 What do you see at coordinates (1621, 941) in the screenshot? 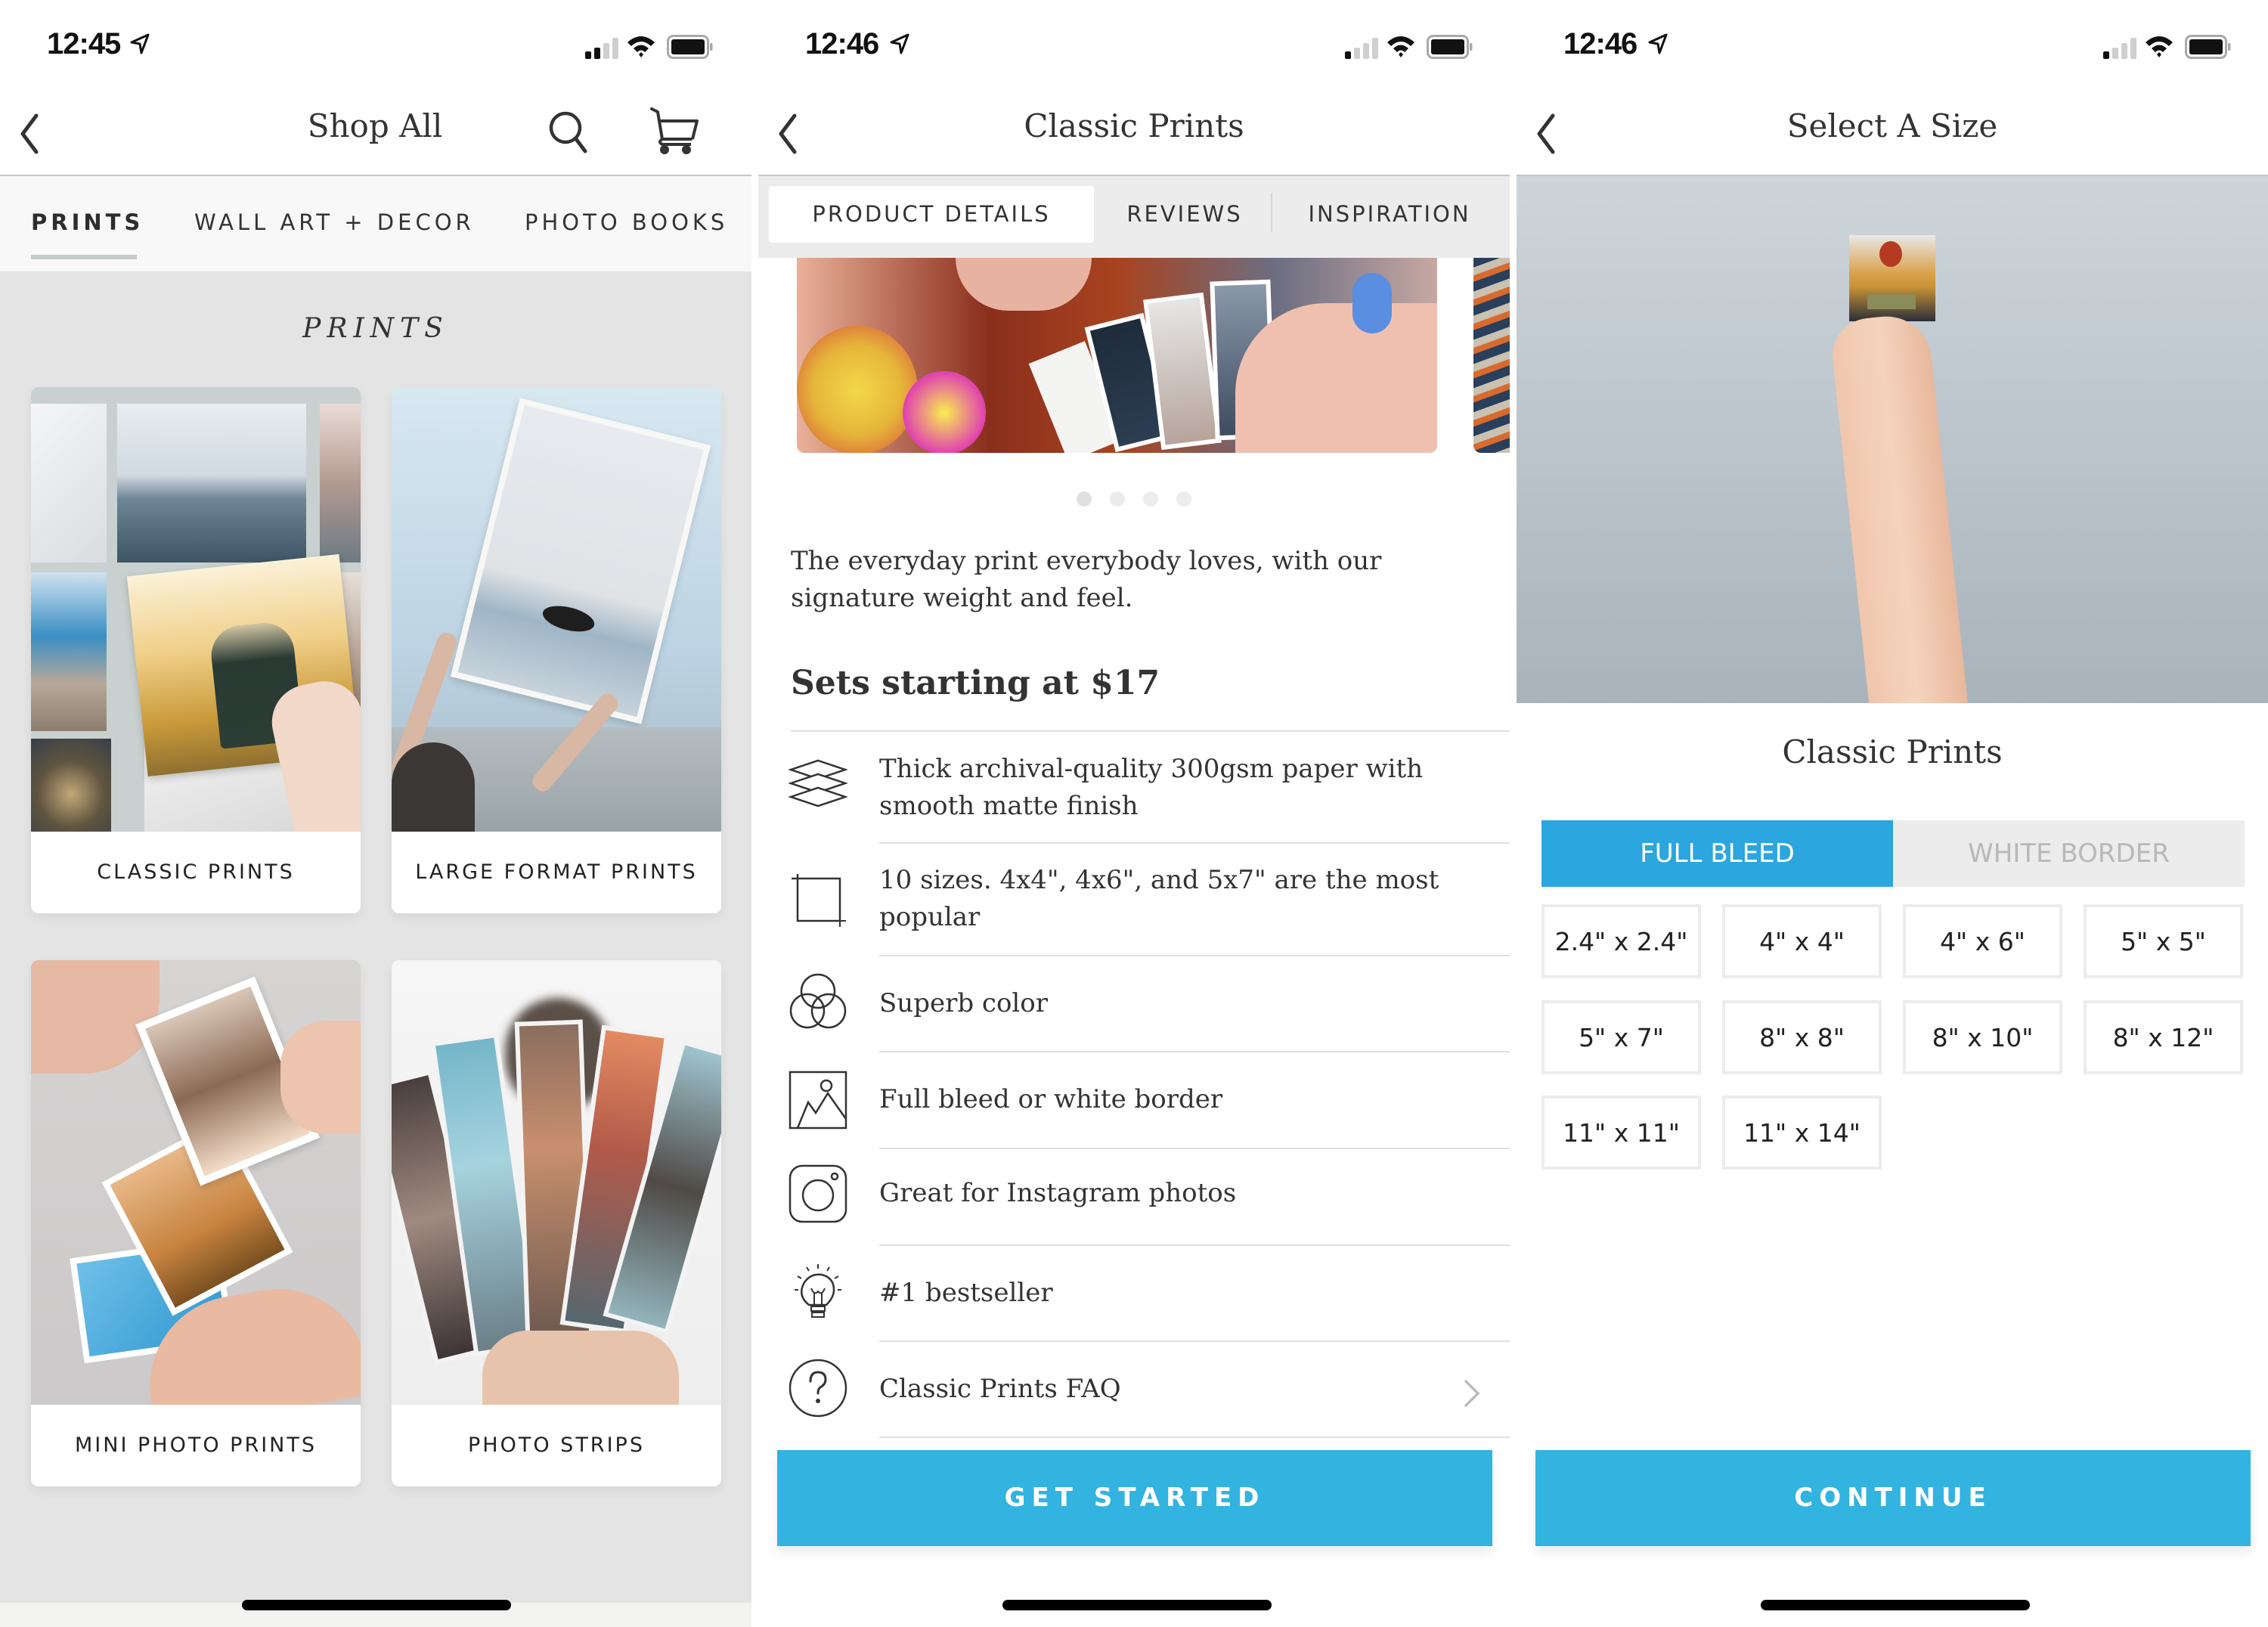
I see `size-option: 2.4" x 2.4"` at bounding box center [1621, 941].